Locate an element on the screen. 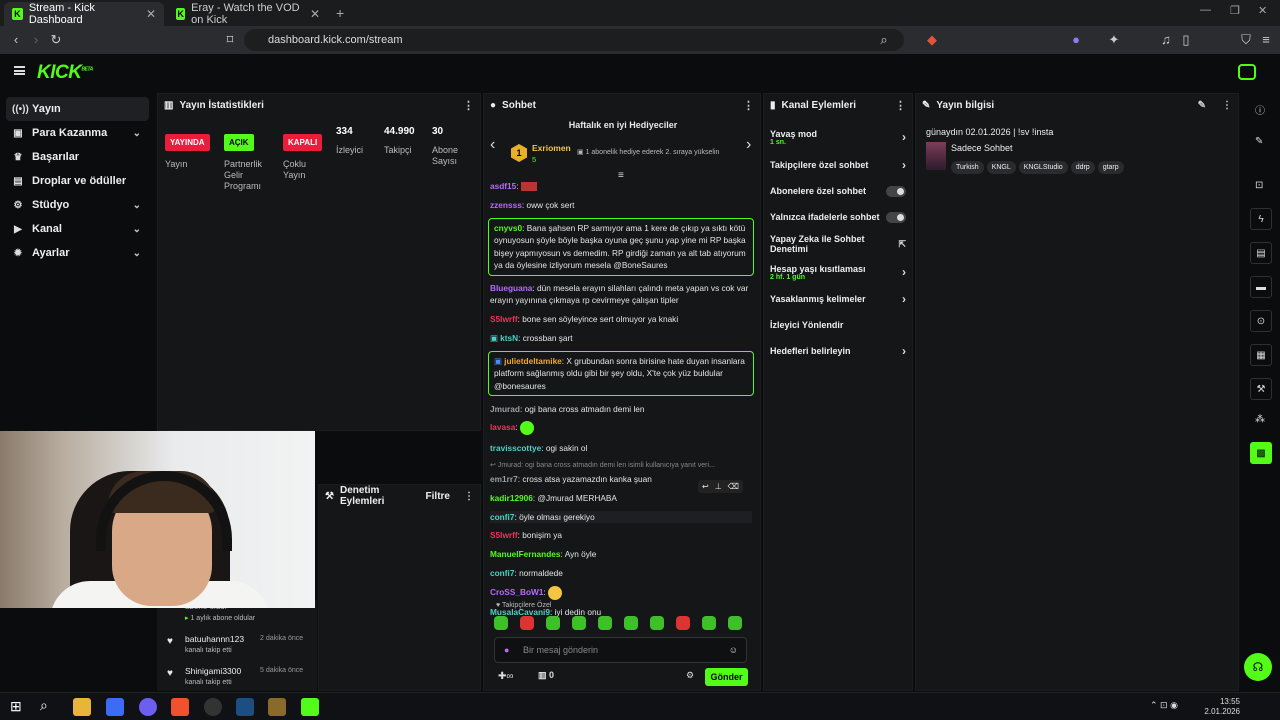 The image size is (1280, 720). microphone-icon: ● is located at coordinates (506, 650).